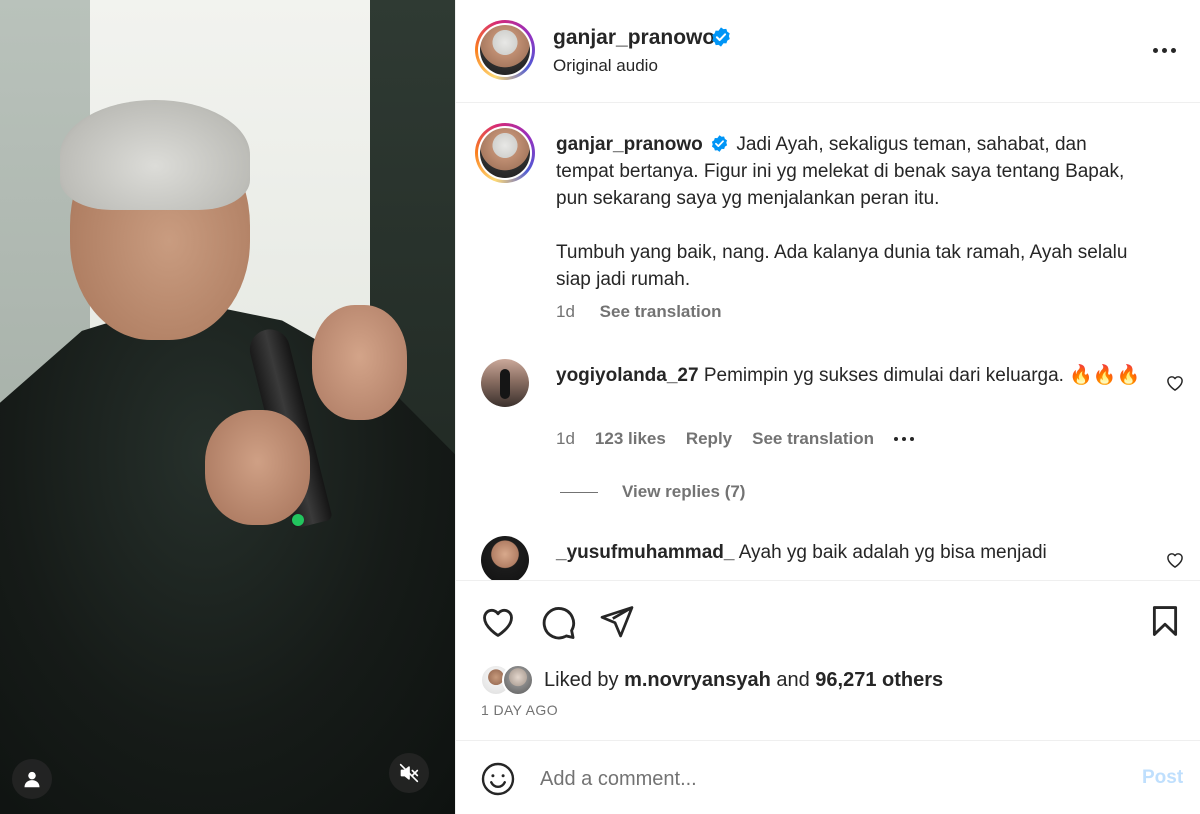 The width and height of the screenshot is (1200, 814). I want to click on heart-icon, so click(498, 622).